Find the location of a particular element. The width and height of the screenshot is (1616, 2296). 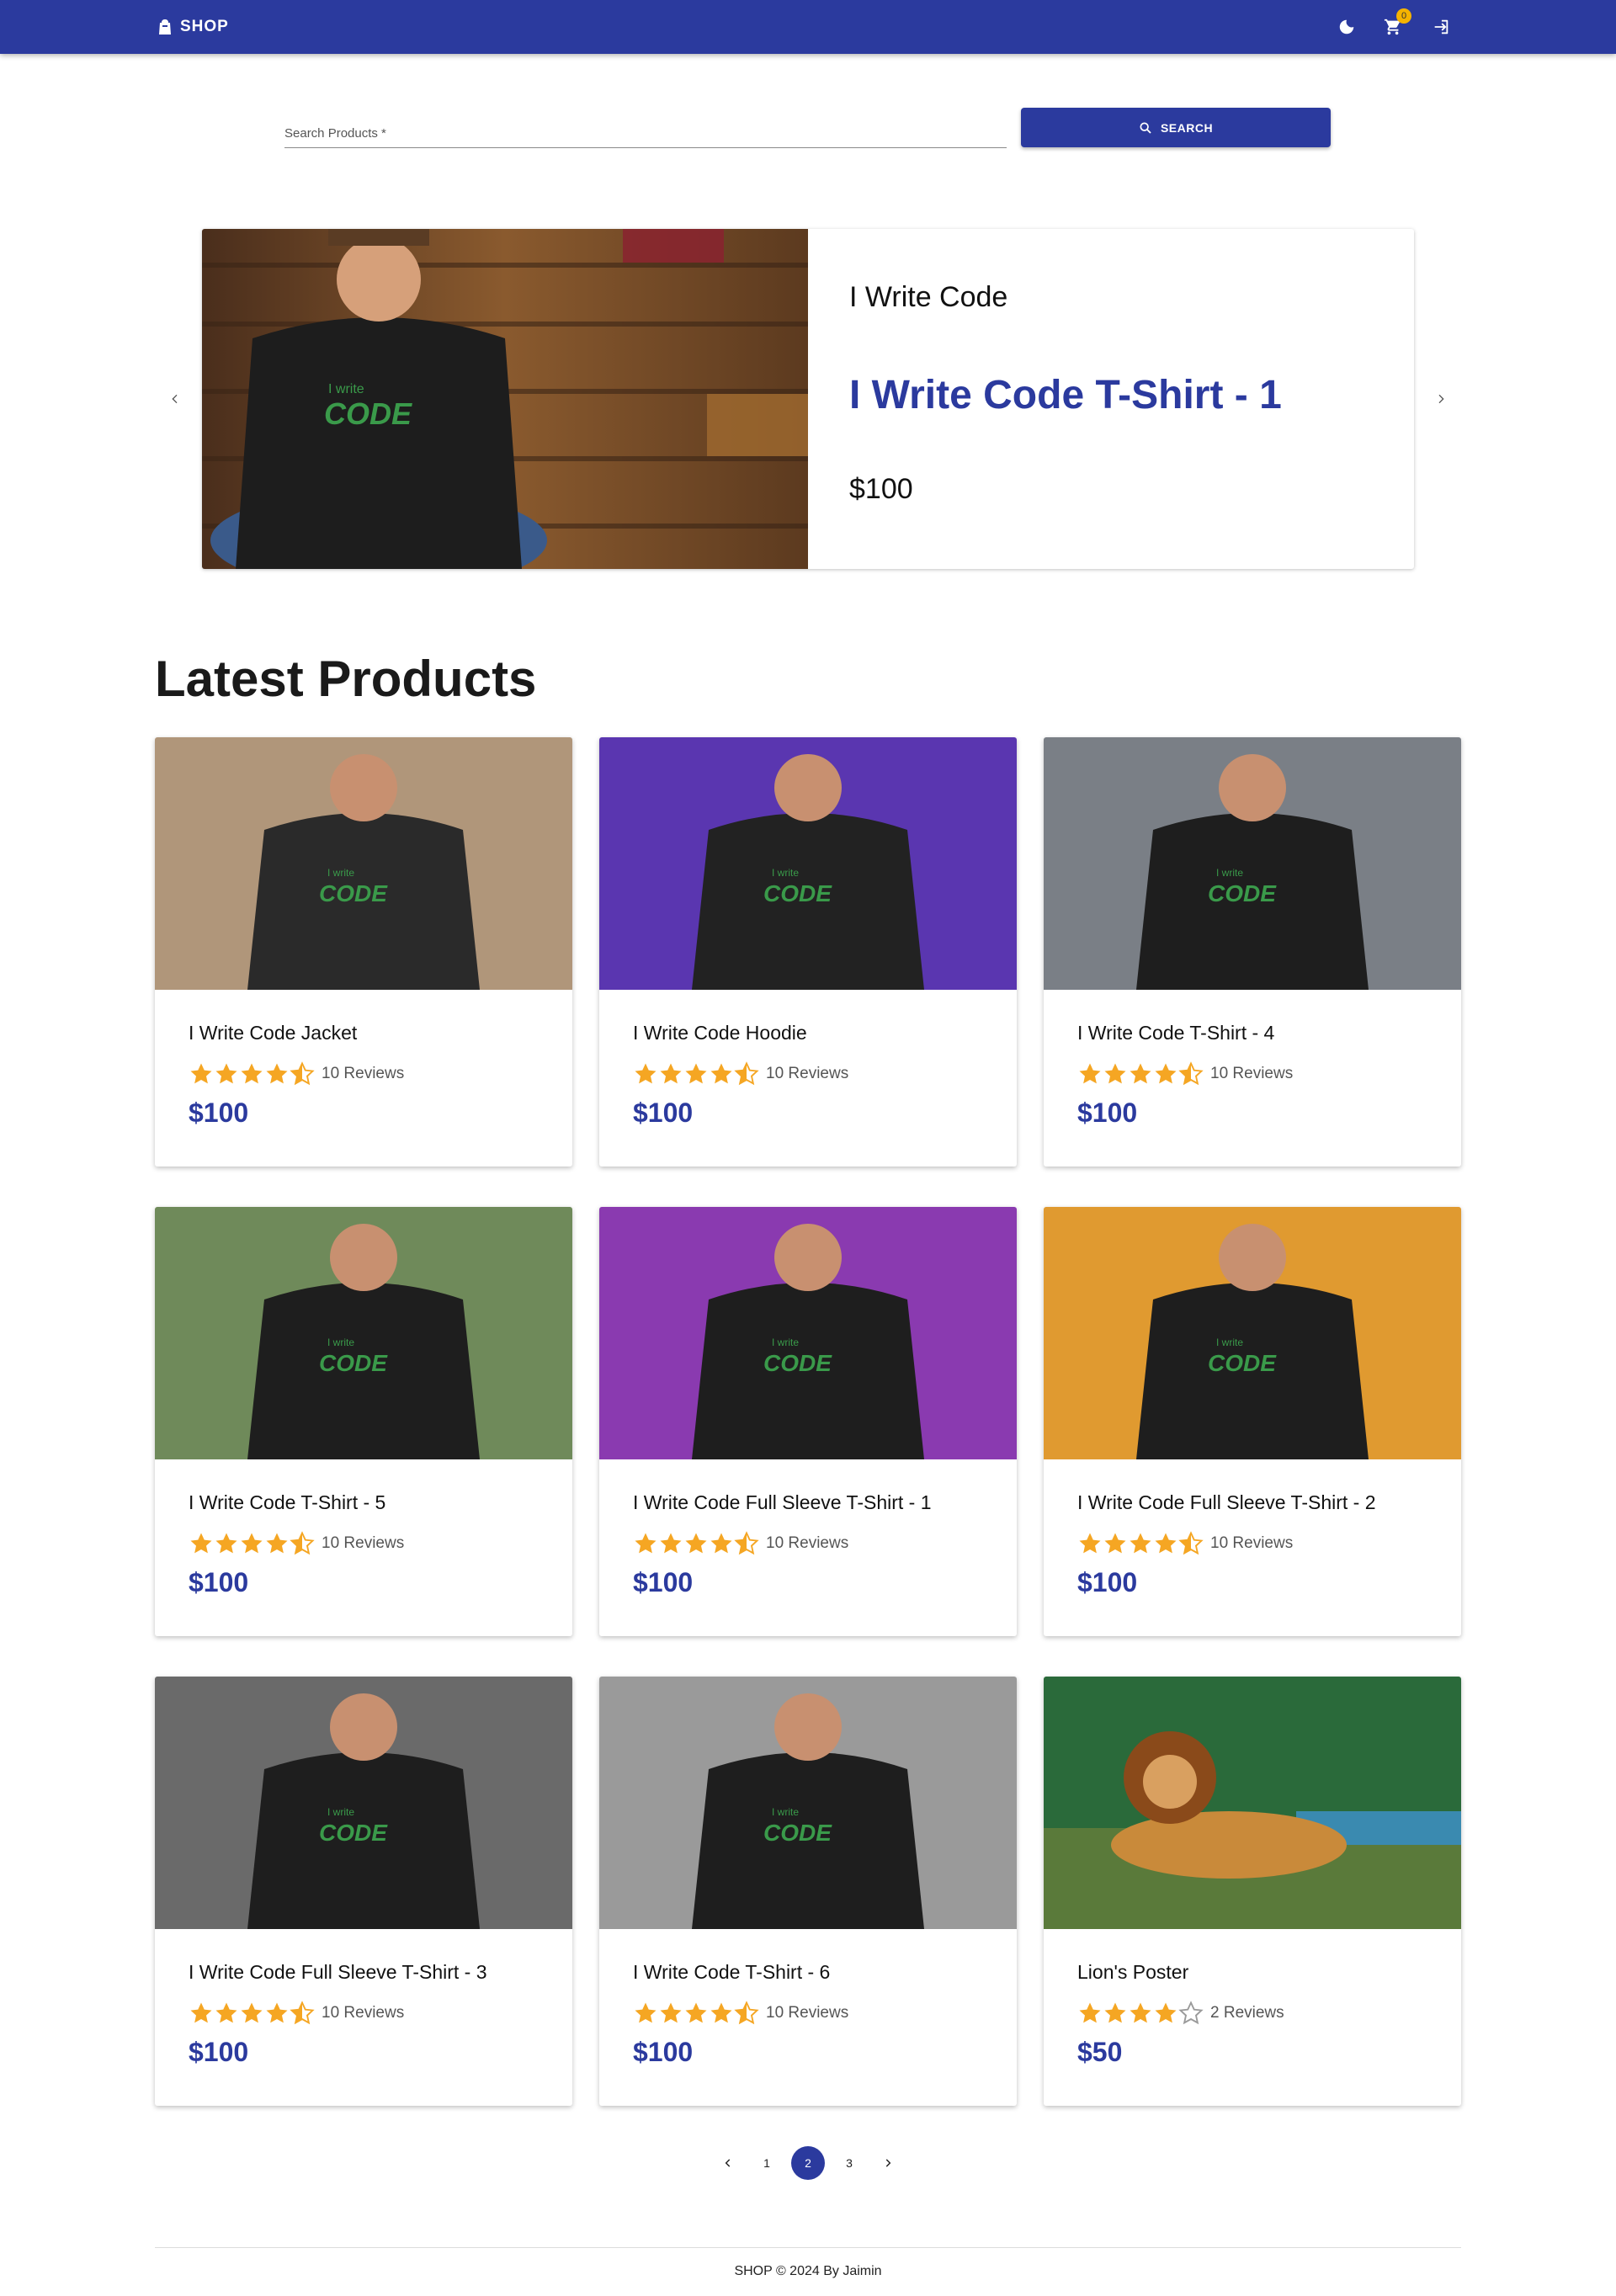

footer-divider is located at coordinates (808, 2247).